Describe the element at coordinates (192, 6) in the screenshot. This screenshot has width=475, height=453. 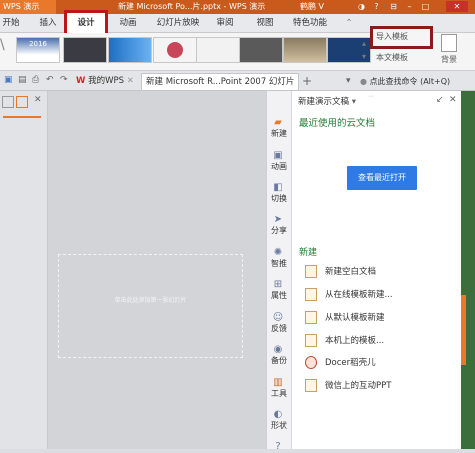
I see `window-title: 新建 Microsoft Po...片.pptx - WPS 演示` at that location.